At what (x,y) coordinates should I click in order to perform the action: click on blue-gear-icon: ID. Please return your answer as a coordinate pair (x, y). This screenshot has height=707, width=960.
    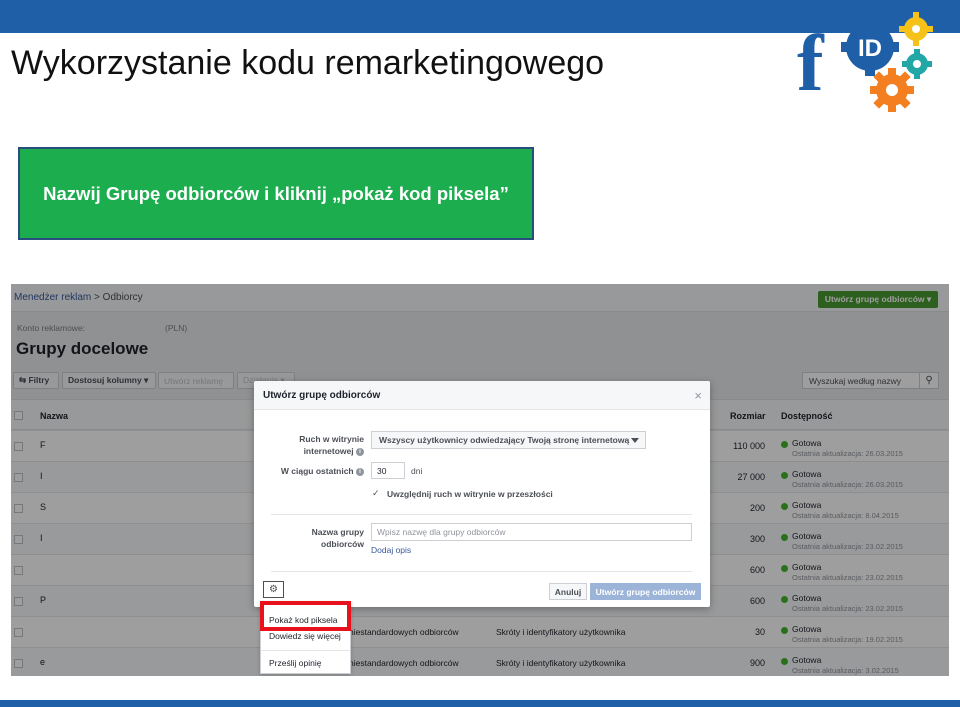
    Looking at the image, I should click on (870, 47).